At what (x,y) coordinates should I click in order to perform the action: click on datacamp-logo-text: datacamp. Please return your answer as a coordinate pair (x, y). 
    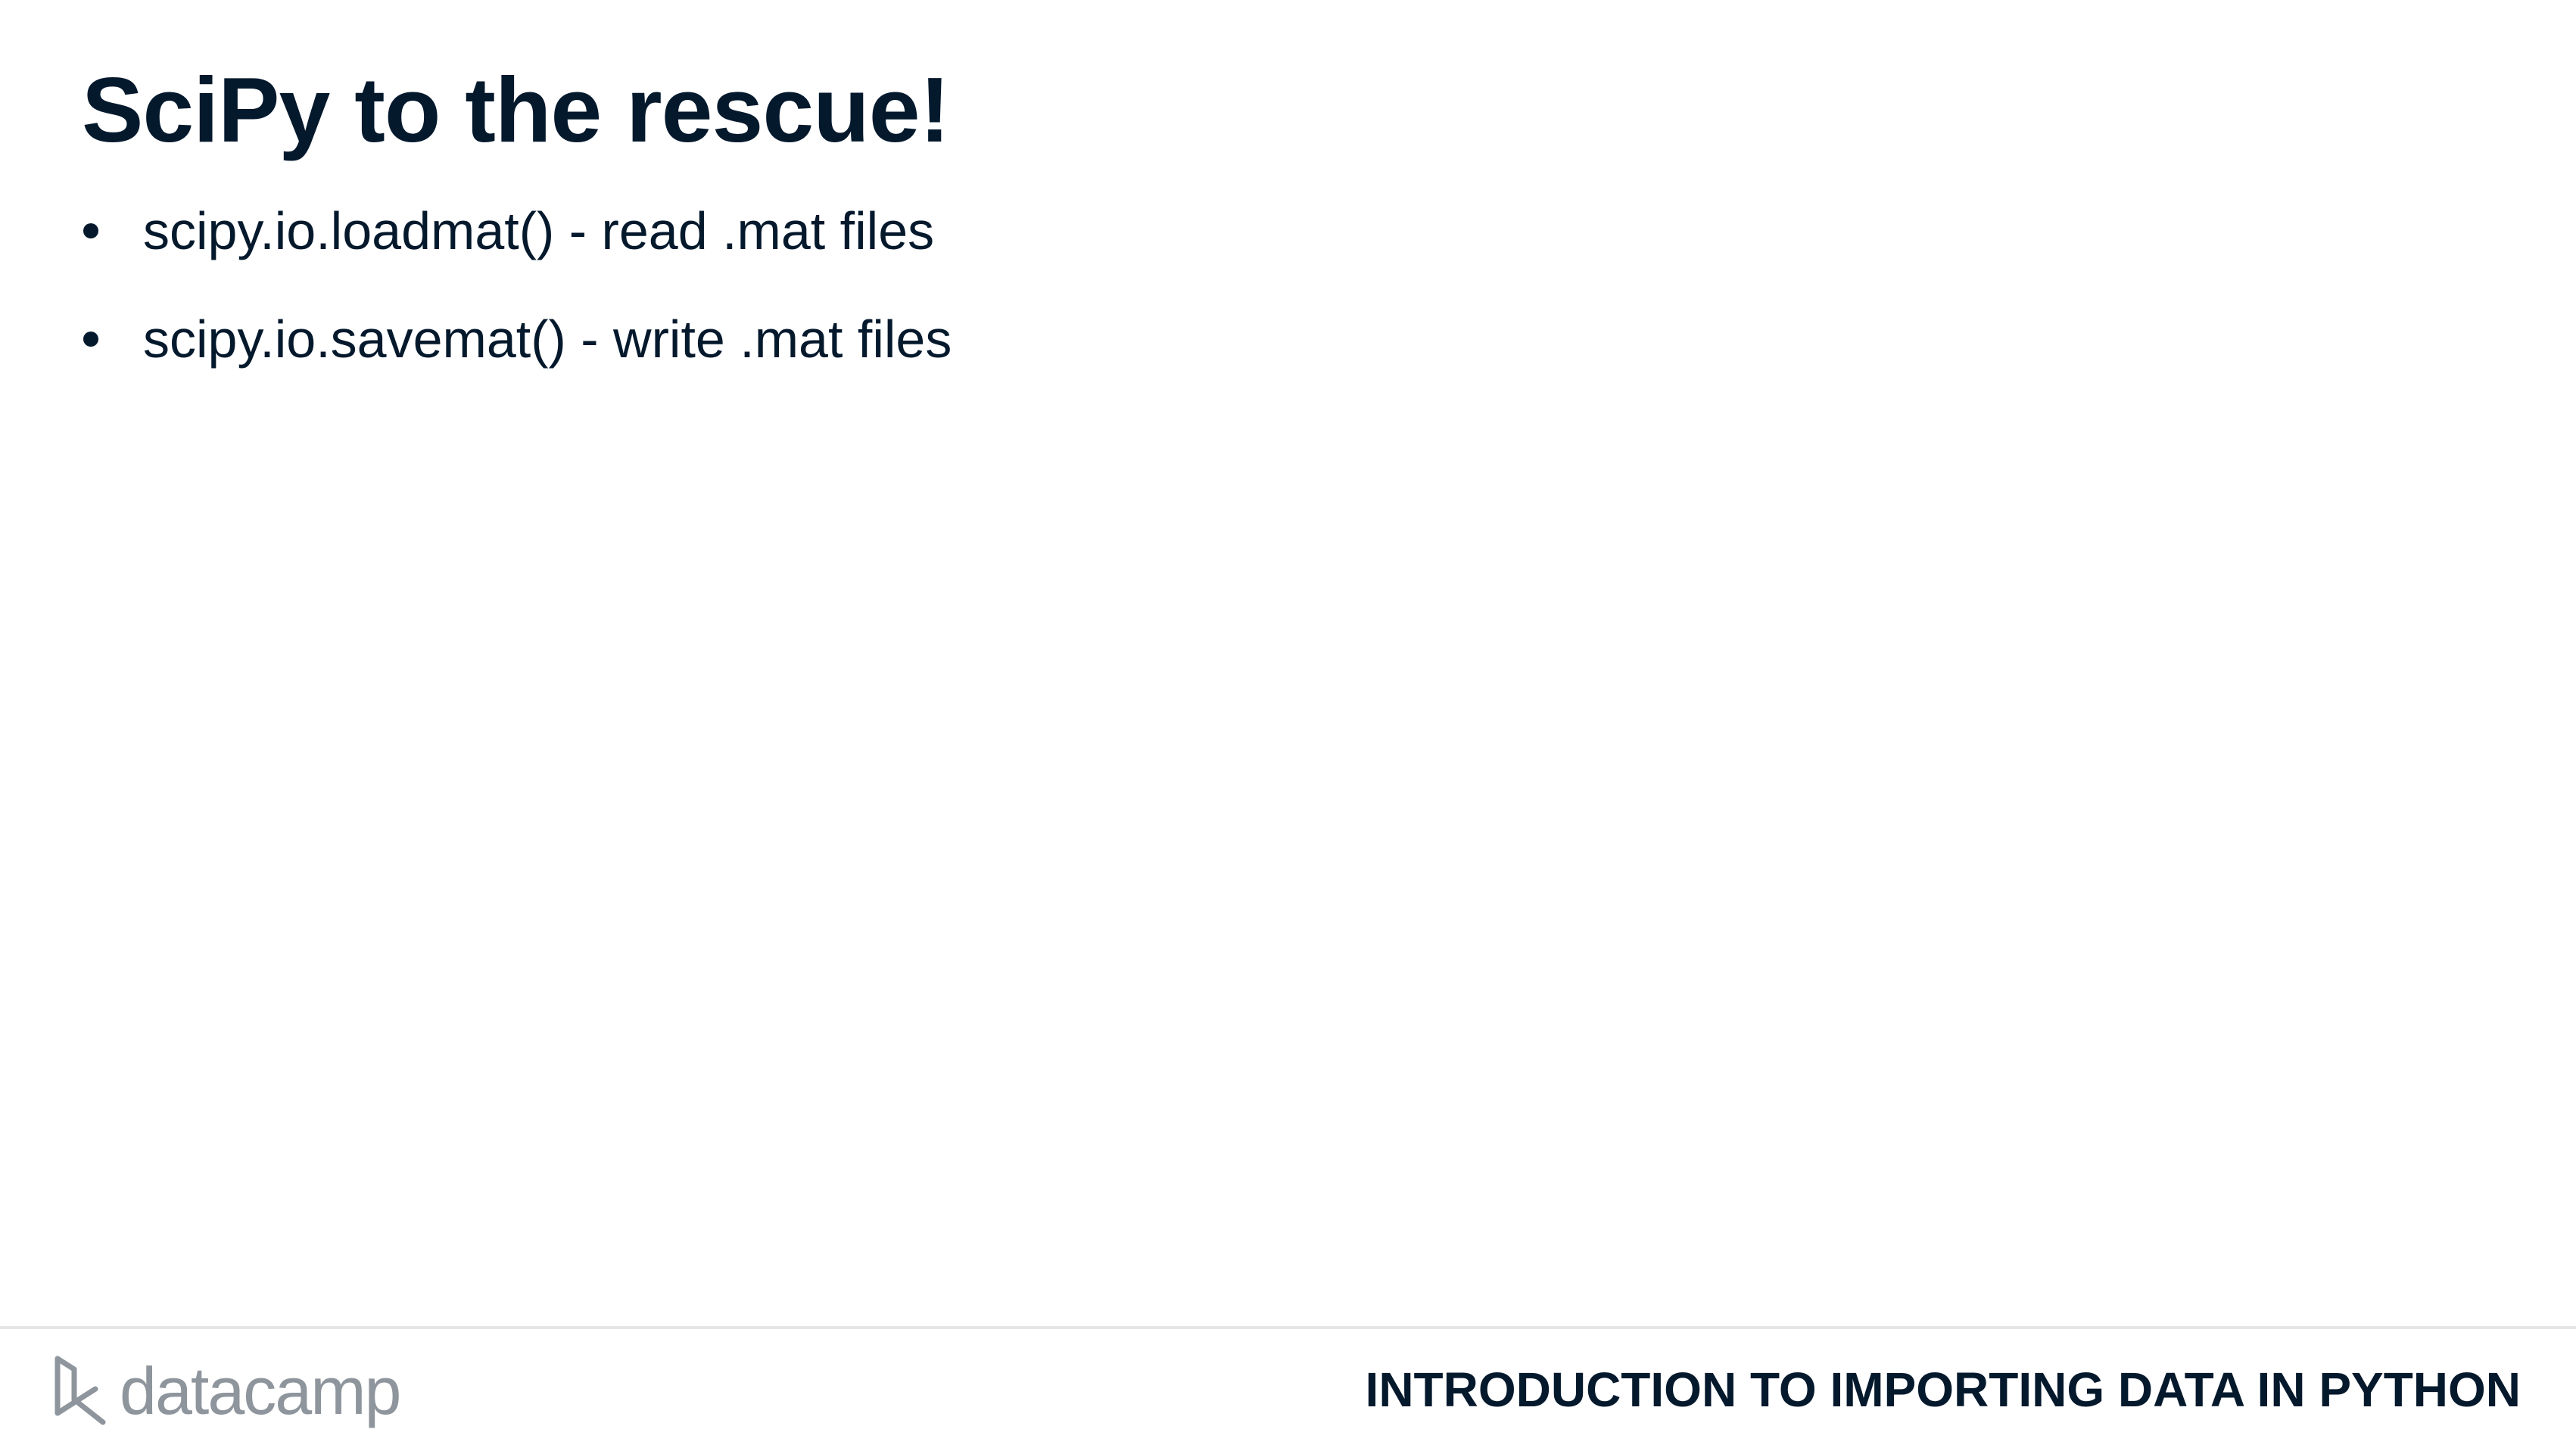
    Looking at the image, I should click on (260, 1390).